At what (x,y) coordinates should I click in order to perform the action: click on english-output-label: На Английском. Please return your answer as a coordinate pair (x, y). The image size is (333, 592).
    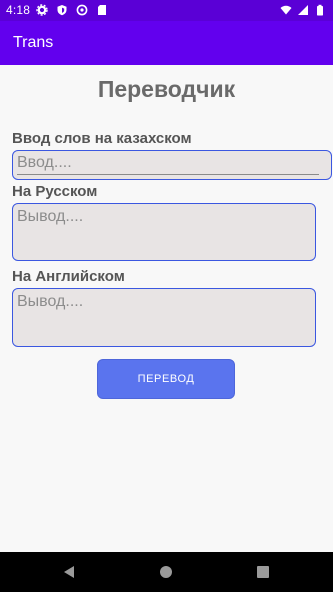
    Looking at the image, I should click on (68, 276).